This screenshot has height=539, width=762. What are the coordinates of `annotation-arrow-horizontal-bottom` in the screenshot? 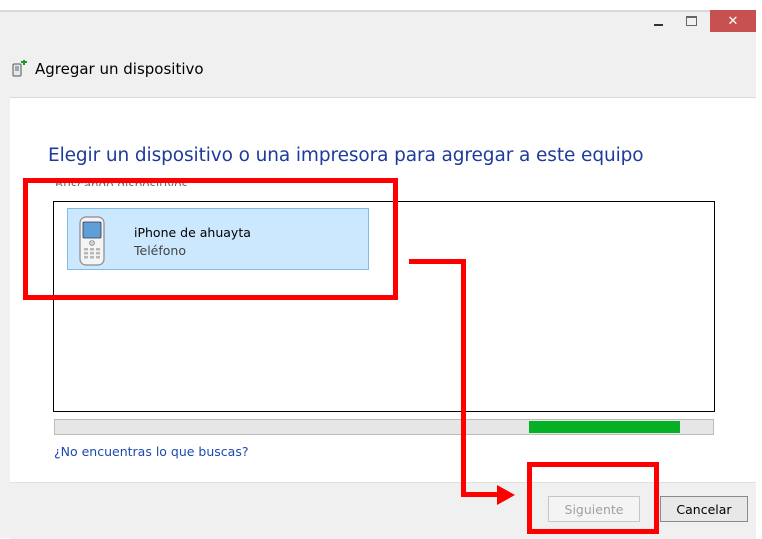 It's located at (481, 494).